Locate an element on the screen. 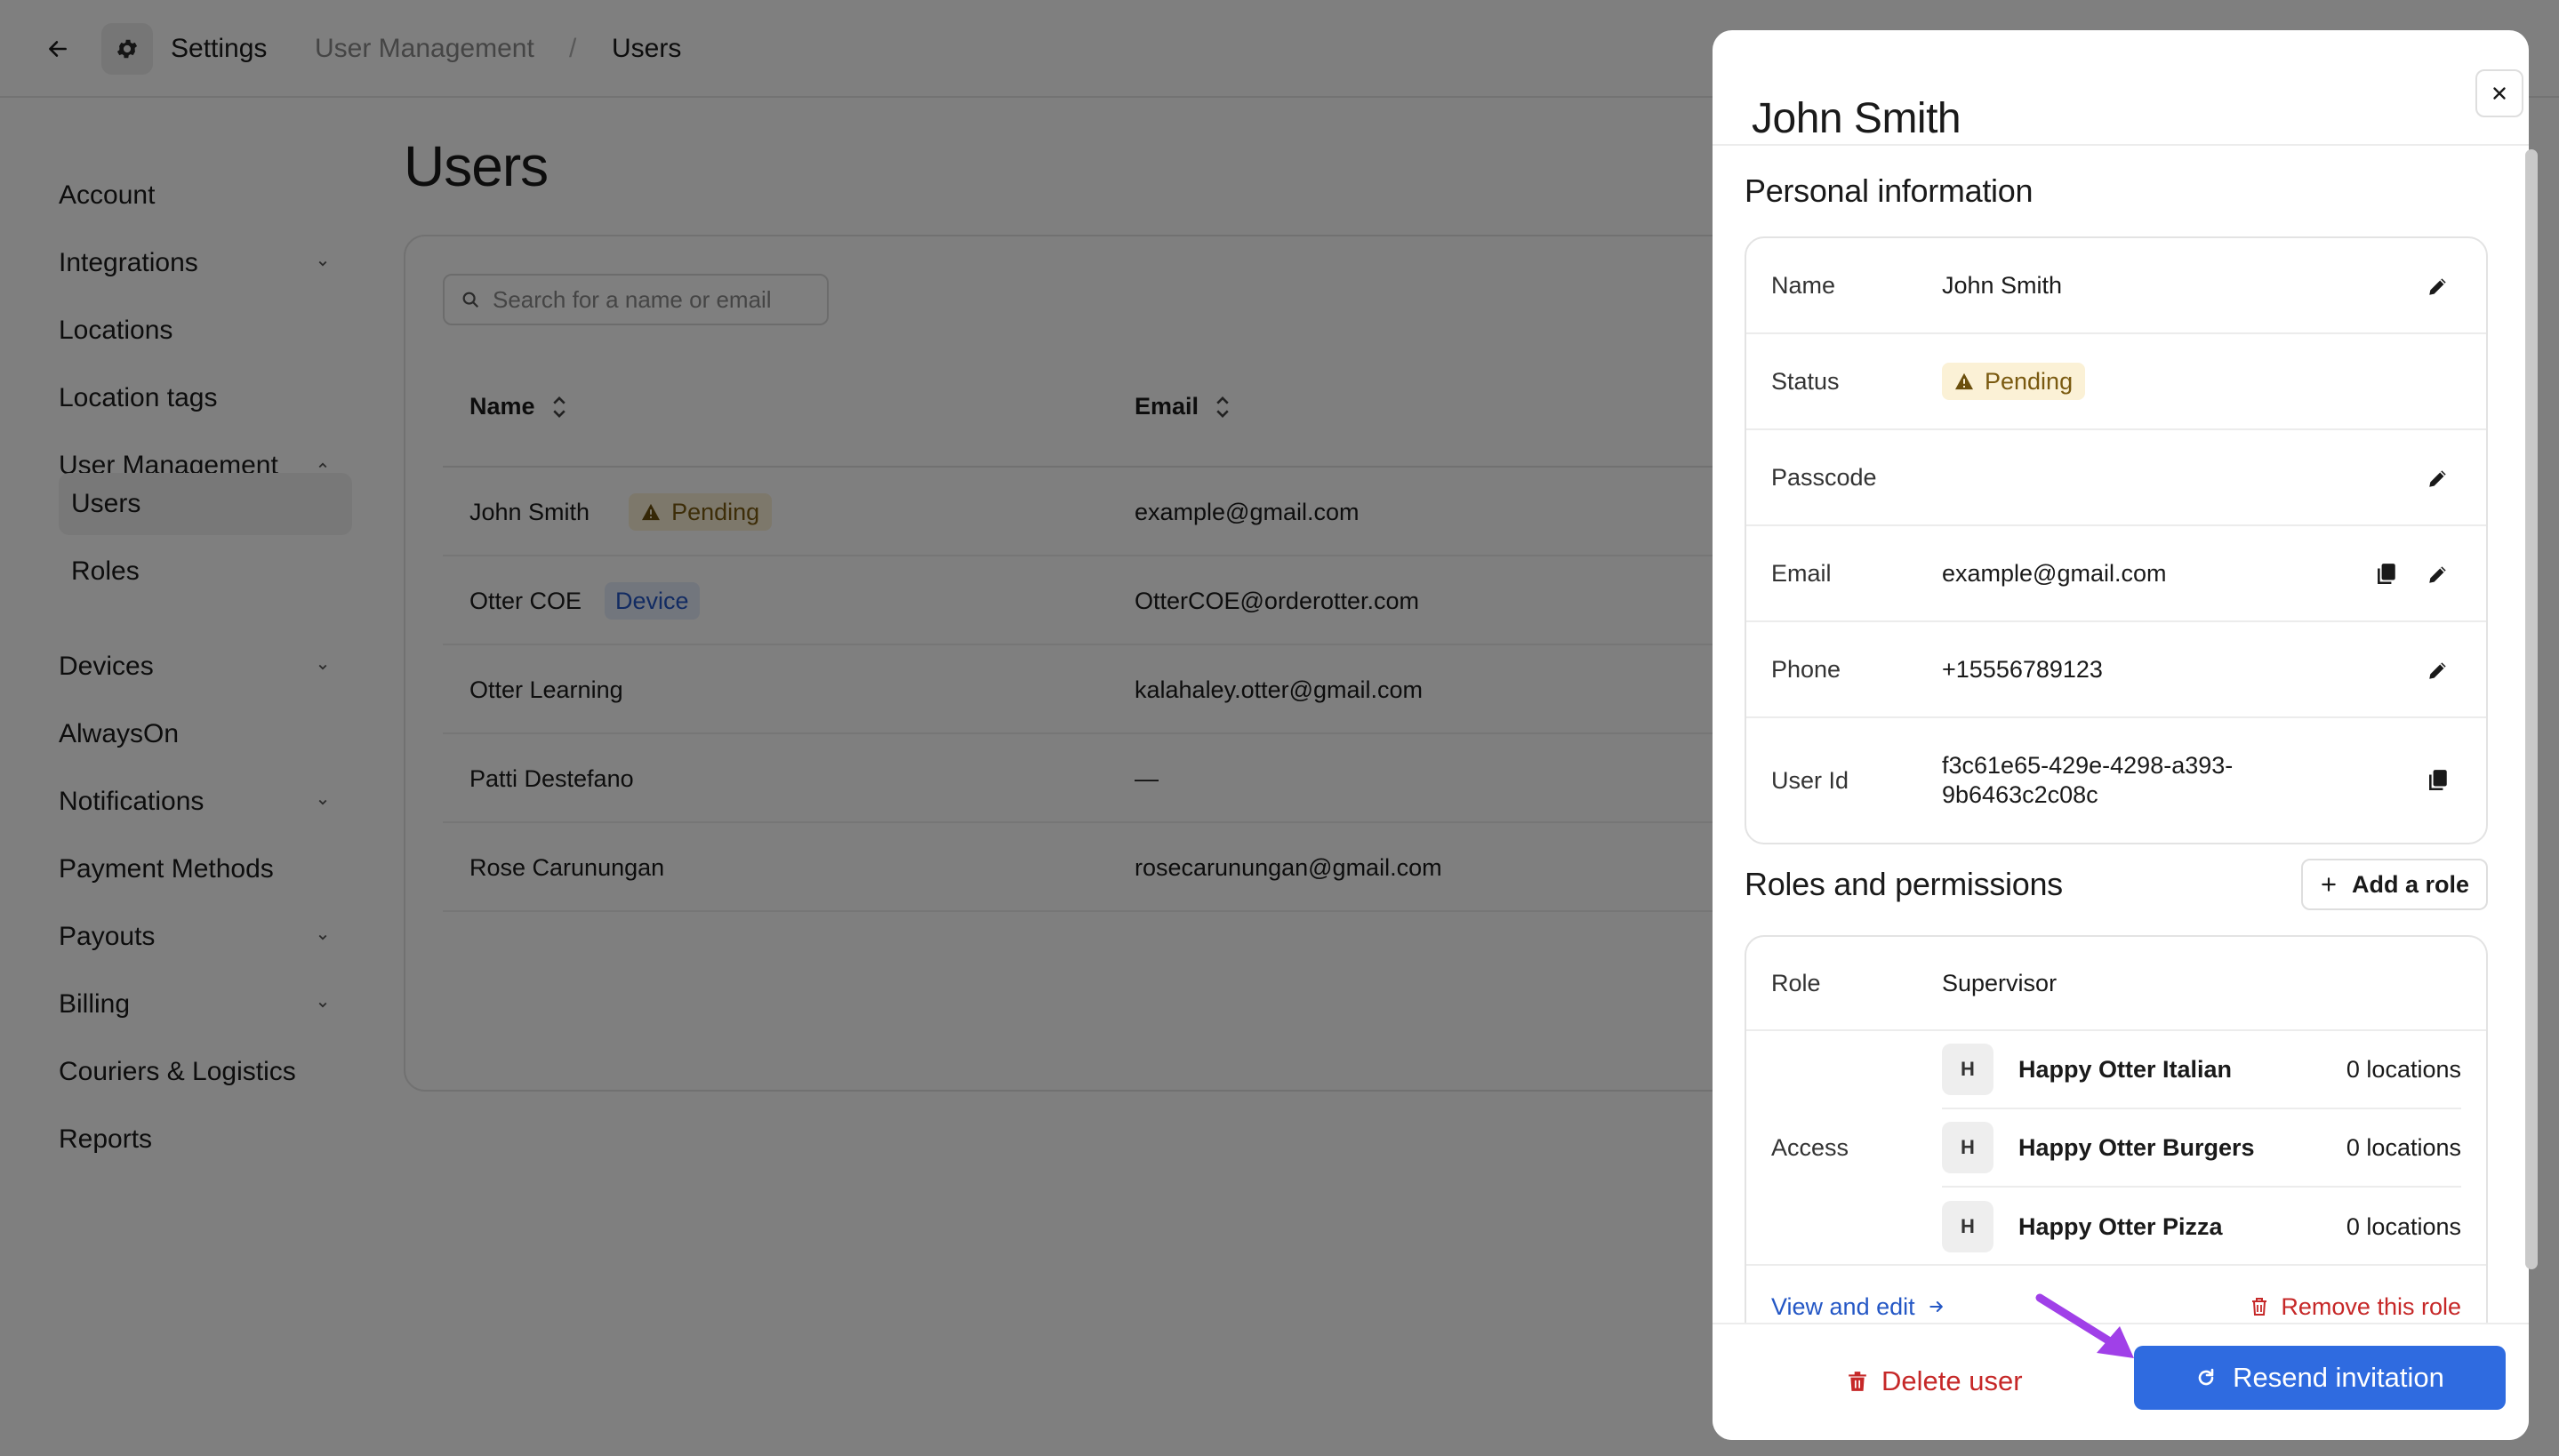 This screenshot has height=1456, width=2559. location-name: Happy Otter Burgers is located at coordinates (2136, 1147).